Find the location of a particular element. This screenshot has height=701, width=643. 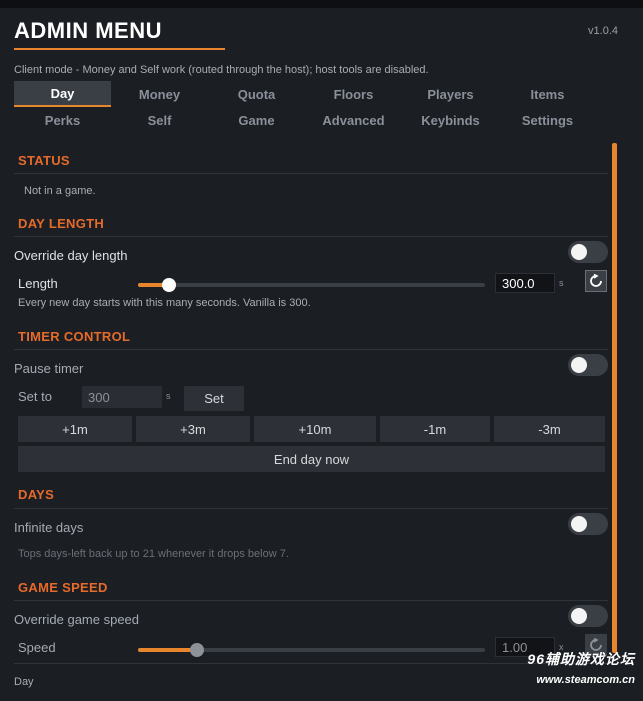

end-day-now-button: End day now is located at coordinates (311, 459).